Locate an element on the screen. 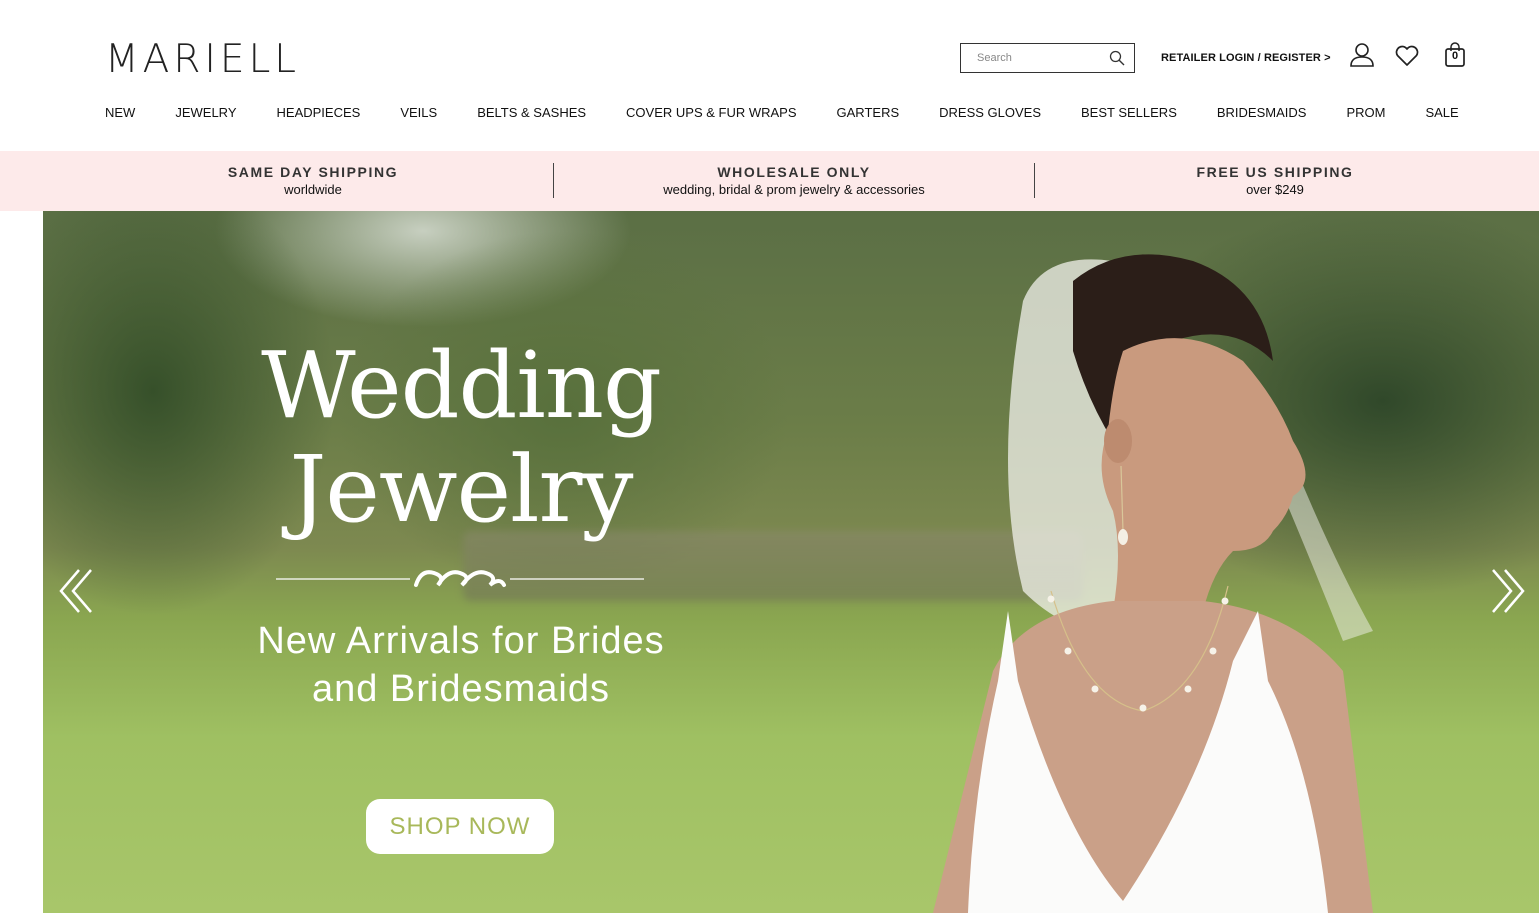 The width and height of the screenshot is (1539, 913). hero-title-line: Jewelry is located at coordinates (461, 489).